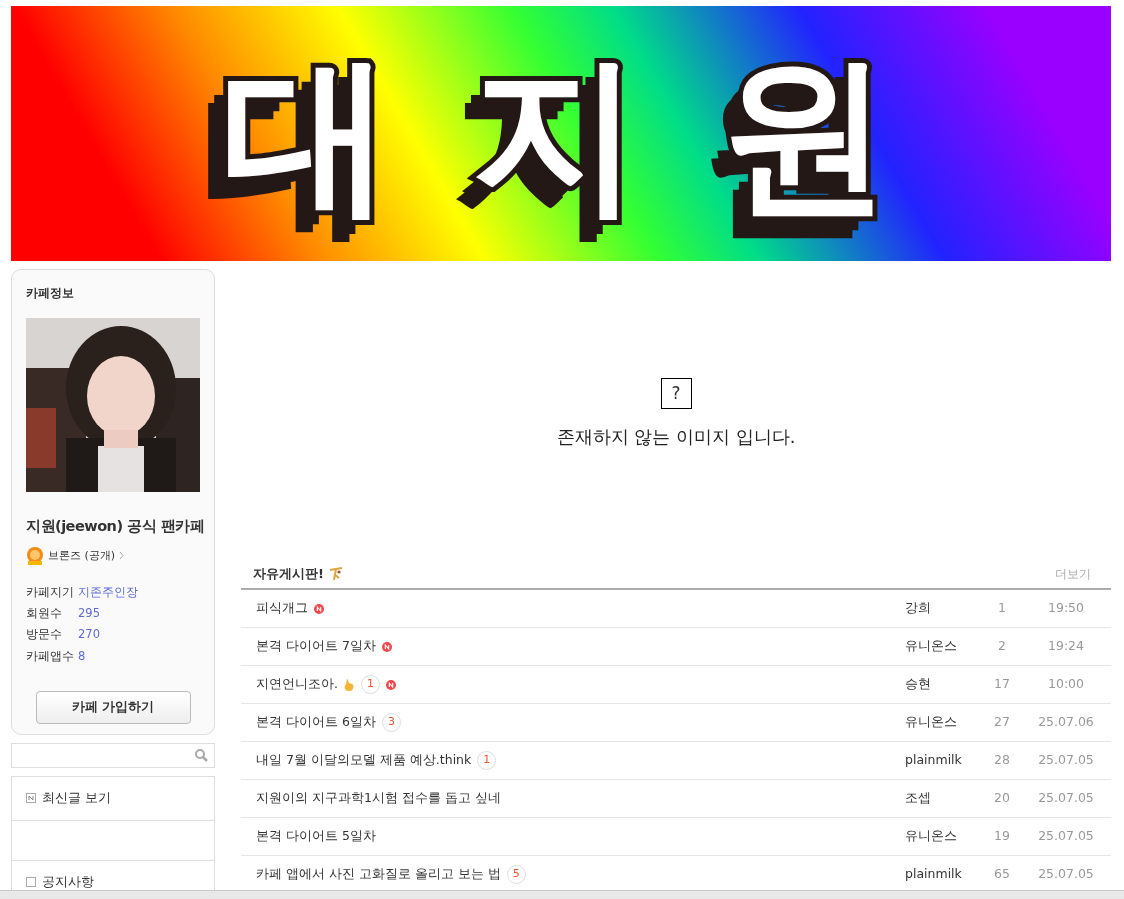  I want to click on stat-label: 회원수, so click(44, 613).